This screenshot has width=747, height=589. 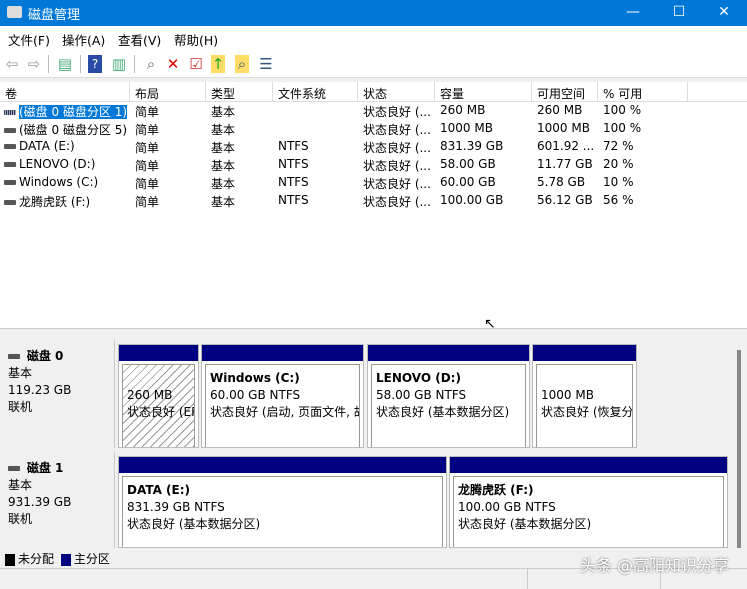 What do you see at coordinates (373, 38) in the screenshot?
I see `menu-bar: 文件(F) 操作(A) 查看(V) 帮助(H)` at bounding box center [373, 38].